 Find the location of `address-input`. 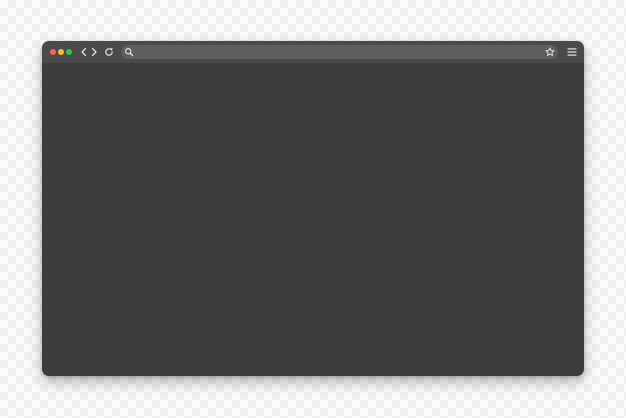

address-input is located at coordinates (338, 52).